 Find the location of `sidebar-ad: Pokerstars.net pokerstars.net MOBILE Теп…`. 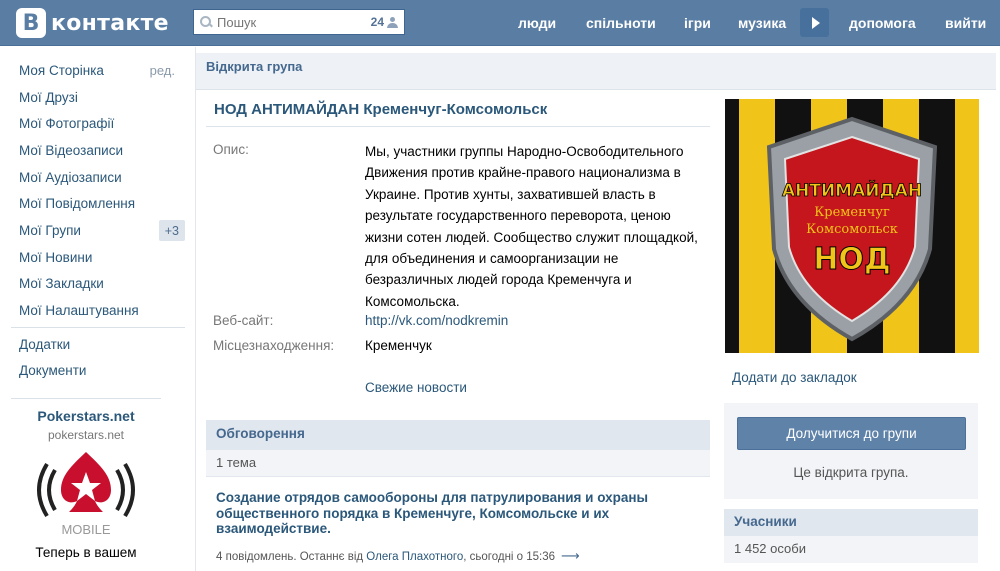

sidebar-ad: Pokerstars.net pokerstars.net MOBILE Теп… is located at coordinates (86, 479).